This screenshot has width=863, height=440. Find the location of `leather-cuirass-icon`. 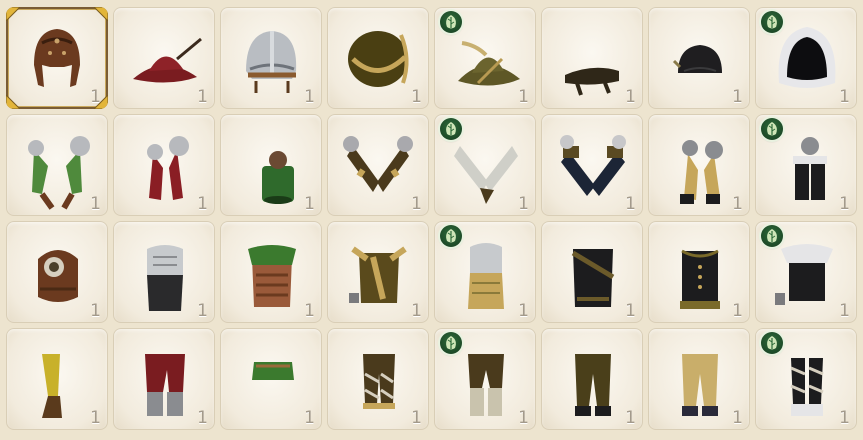

leather-cuirass-icon is located at coordinates (57, 272).